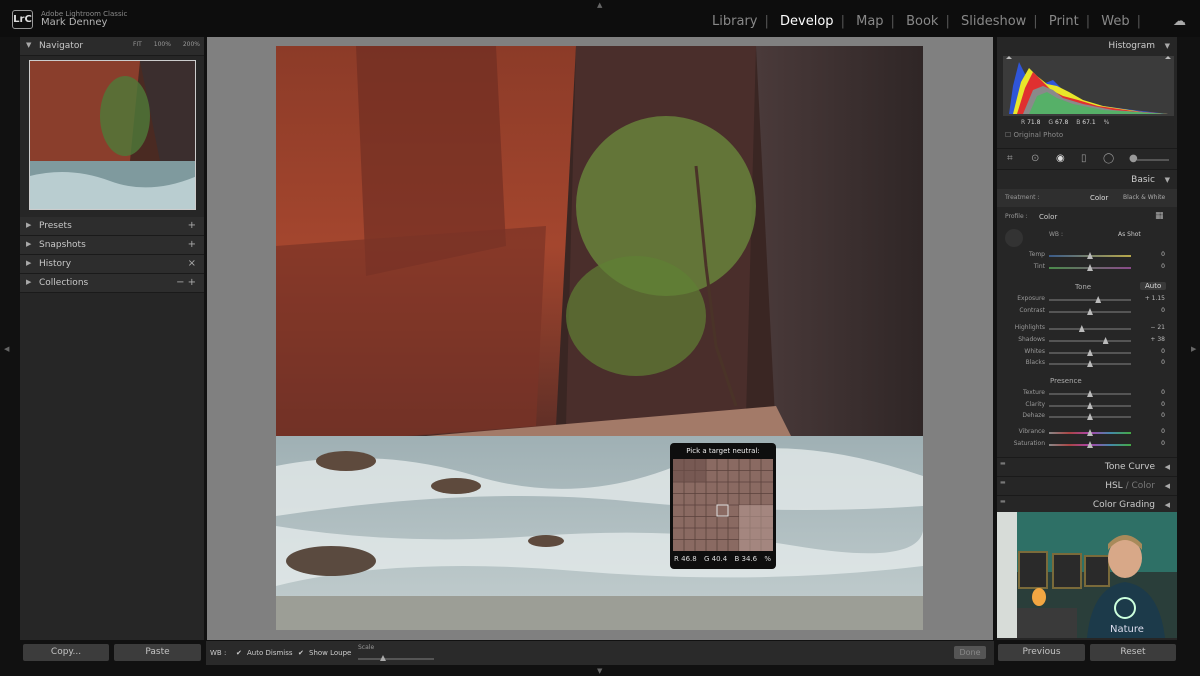 The width and height of the screenshot is (1200, 676). I want to click on texture-slider: Texture 0, so click(1087, 394).